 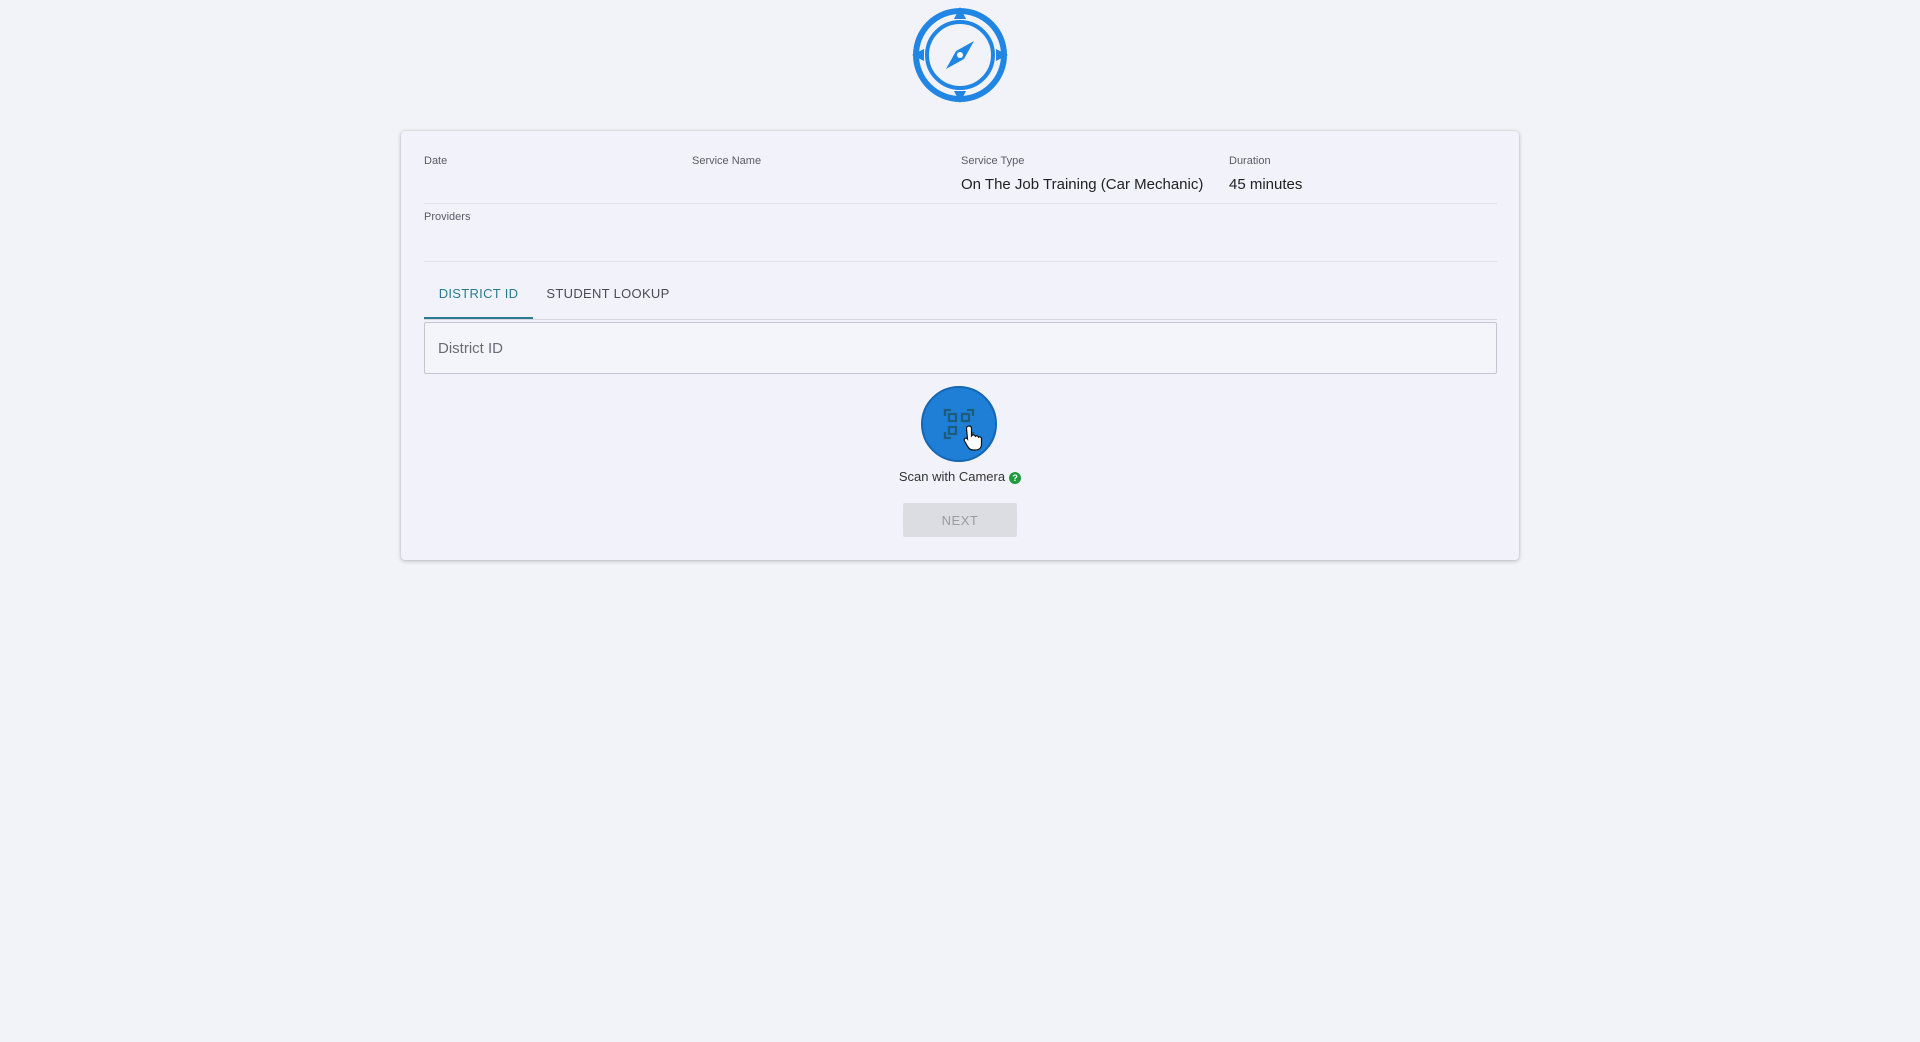 What do you see at coordinates (447, 217) in the screenshot?
I see `providers-label: Providers` at bounding box center [447, 217].